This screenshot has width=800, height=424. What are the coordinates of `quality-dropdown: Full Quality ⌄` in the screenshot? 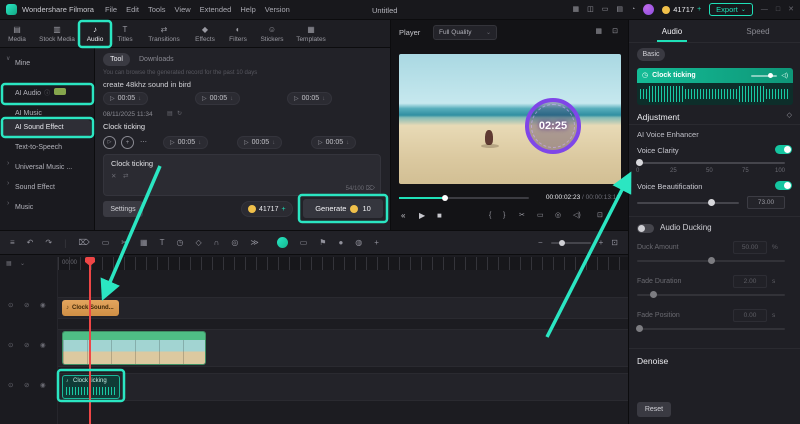 It's located at (465, 32).